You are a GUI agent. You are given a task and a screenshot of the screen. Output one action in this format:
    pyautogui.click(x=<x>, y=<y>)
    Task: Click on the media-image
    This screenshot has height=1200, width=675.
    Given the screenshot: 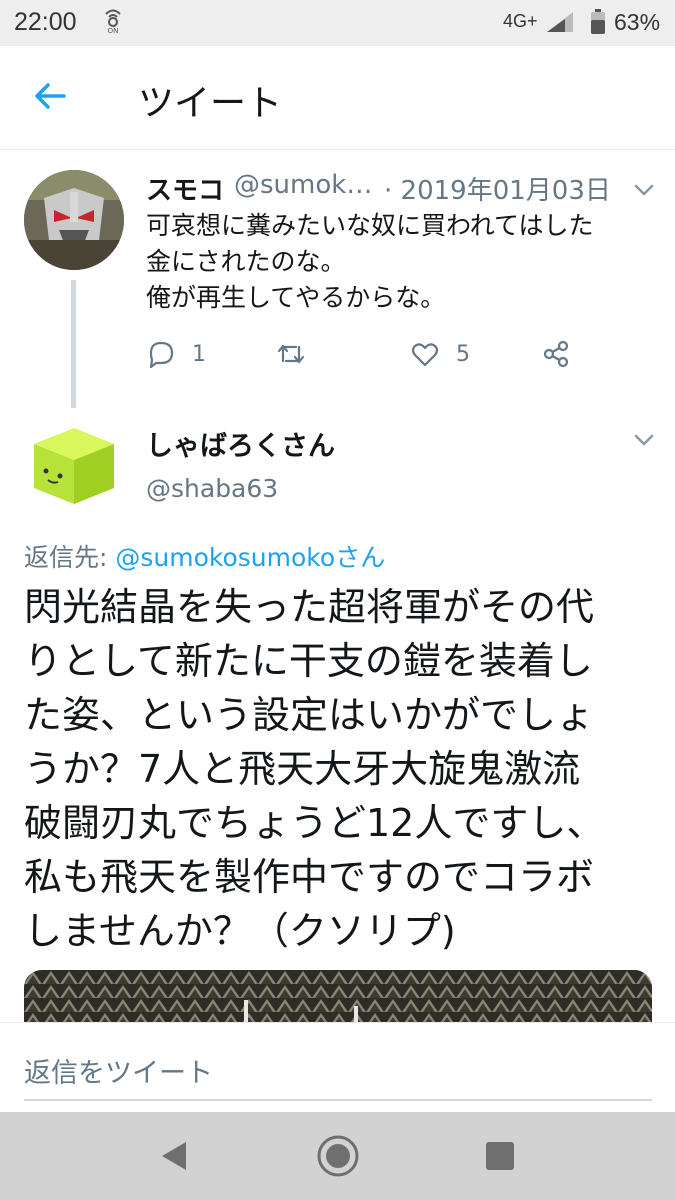 What is the action you would take?
    pyautogui.click(x=338, y=996)
    